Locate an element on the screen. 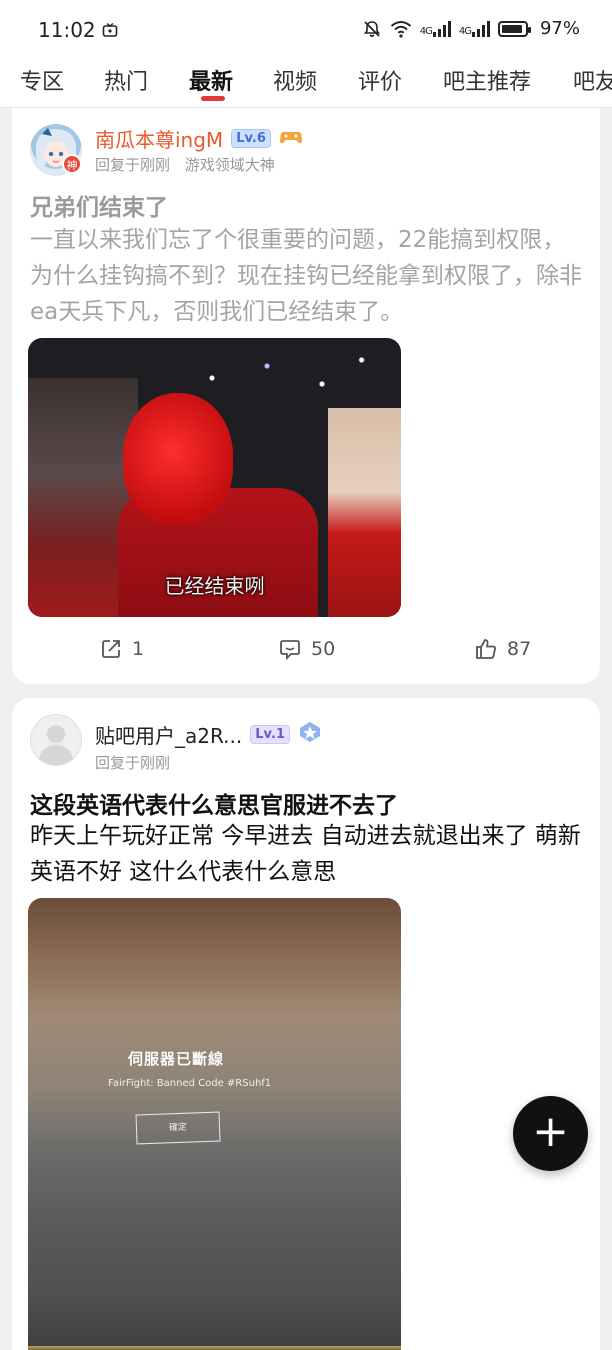 The width and height of the screenshot is (612, 1350). tab-friends: 吧友 is located at coordinates (592, 80).